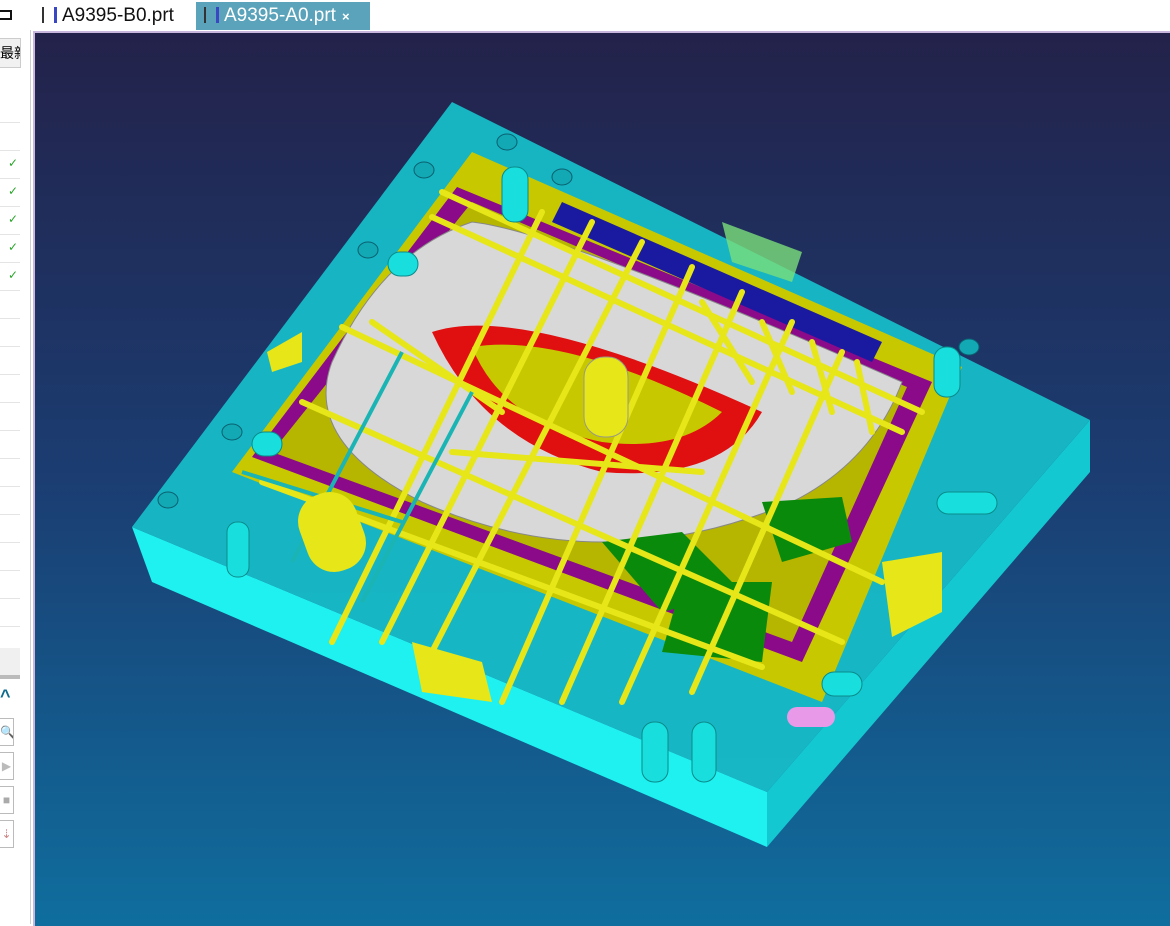  What do you see at coordinates (7, 800) in the screenshot?
I see `stop-icon: ■` at bounding box center [7, 800].